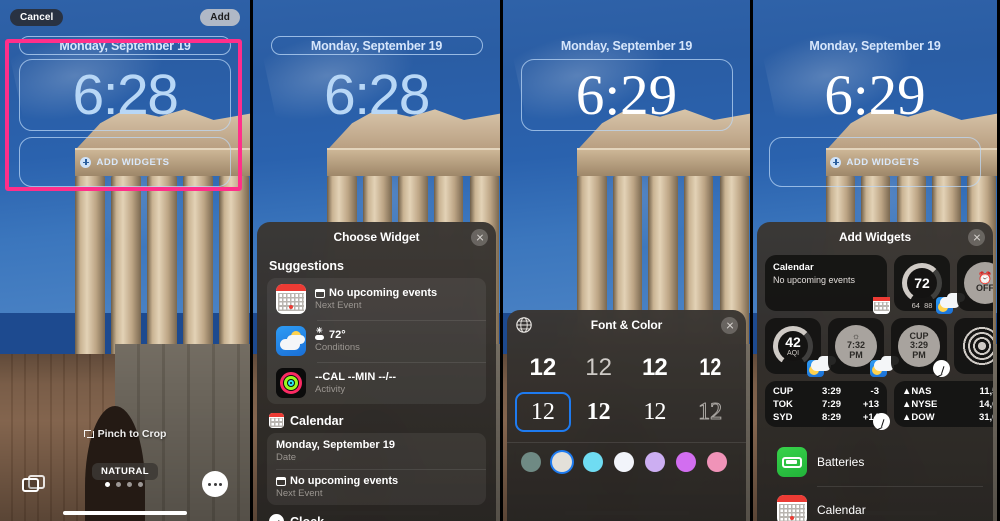 The width and height of the screenshot is (1000, 521). What do you see at coordinates (37, 17) in the screenshot?
I see `cancel-button: Cancel` at bounding box center [37, 17].